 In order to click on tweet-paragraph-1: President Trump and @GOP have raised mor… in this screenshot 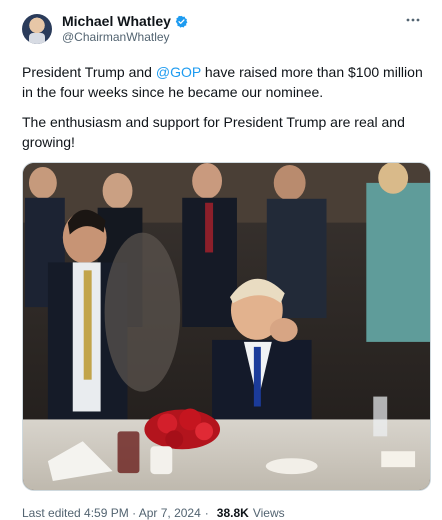, I will do `click(223, 82)`.